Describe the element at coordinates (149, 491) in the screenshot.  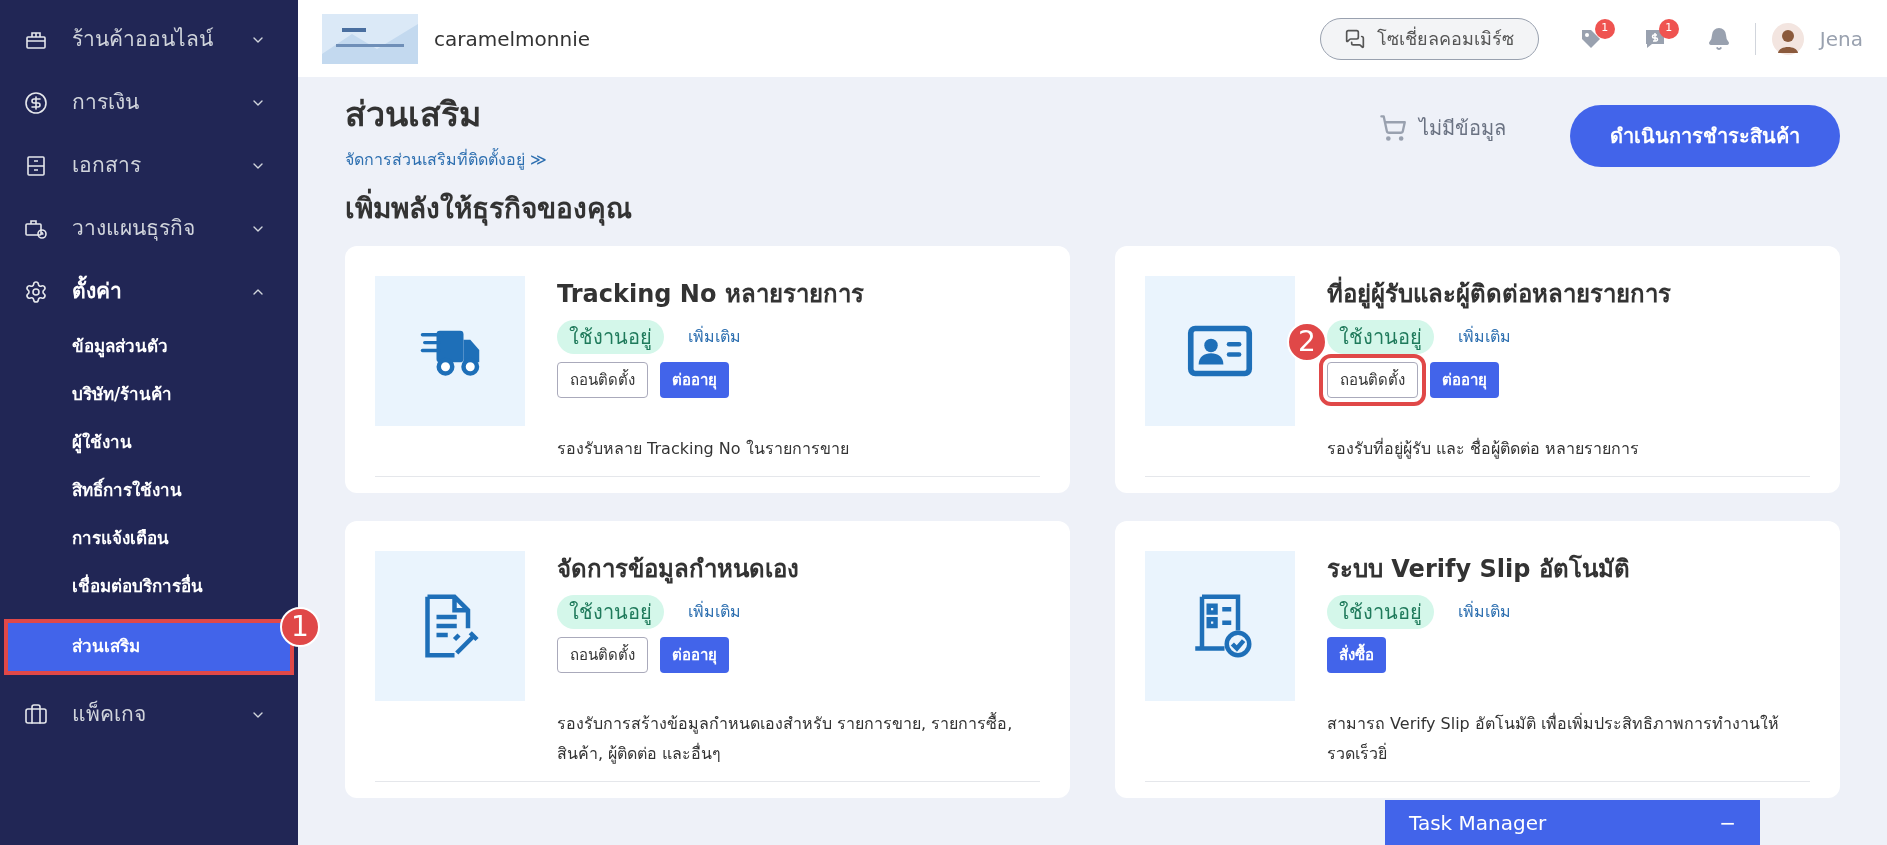
I see `submenu-item: สิทธิ์การใช้งาน` at that location.